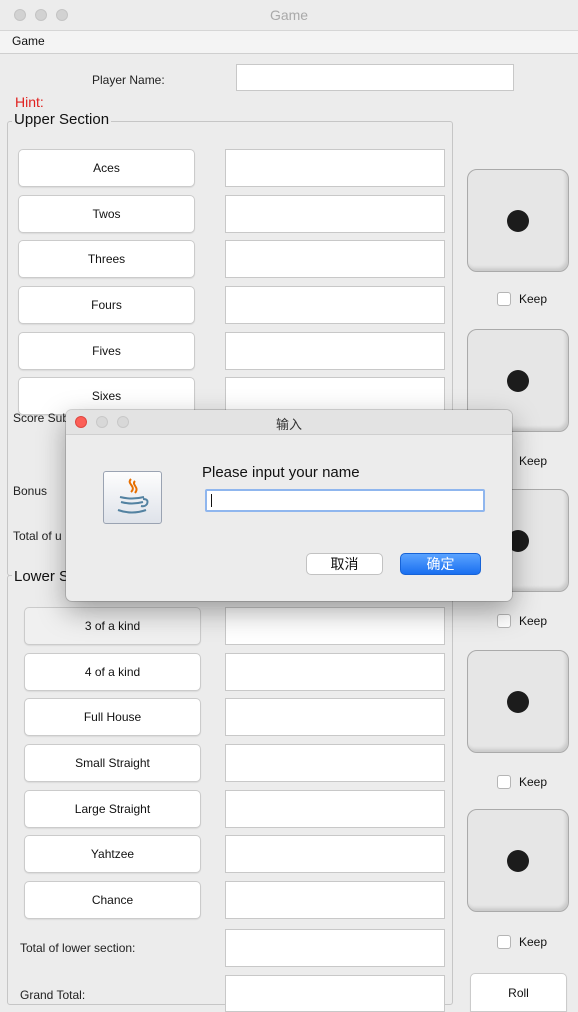  What do you see at coordinates (335, 900) in the screenshot?
I see `chance-score-field` at bounding box center [335, 900].